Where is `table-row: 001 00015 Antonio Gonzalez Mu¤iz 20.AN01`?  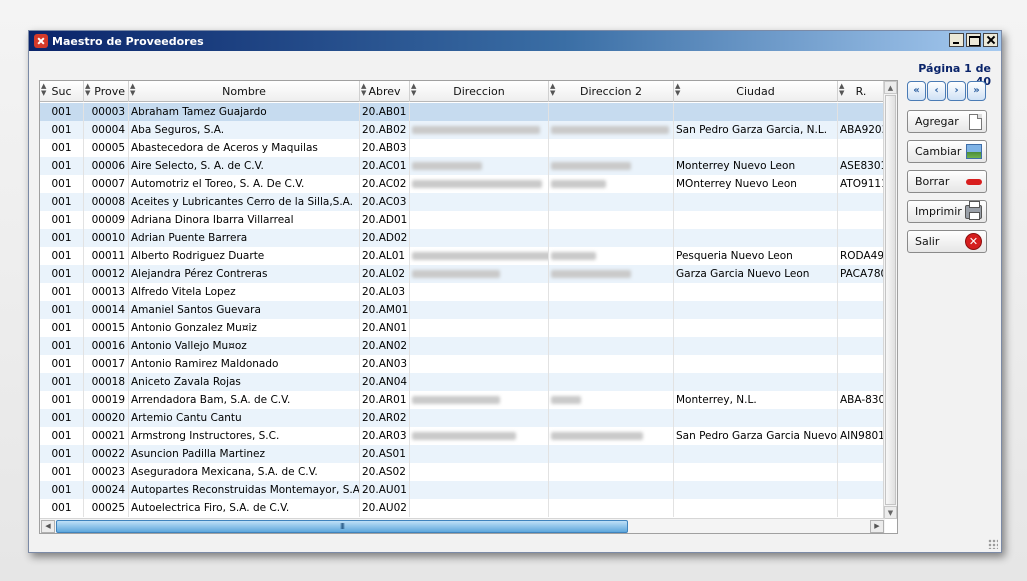
table-row: 001 00015 Antonio Gonzalez Mu¤iz 20.AN01 is located at coordinates (462, 328).